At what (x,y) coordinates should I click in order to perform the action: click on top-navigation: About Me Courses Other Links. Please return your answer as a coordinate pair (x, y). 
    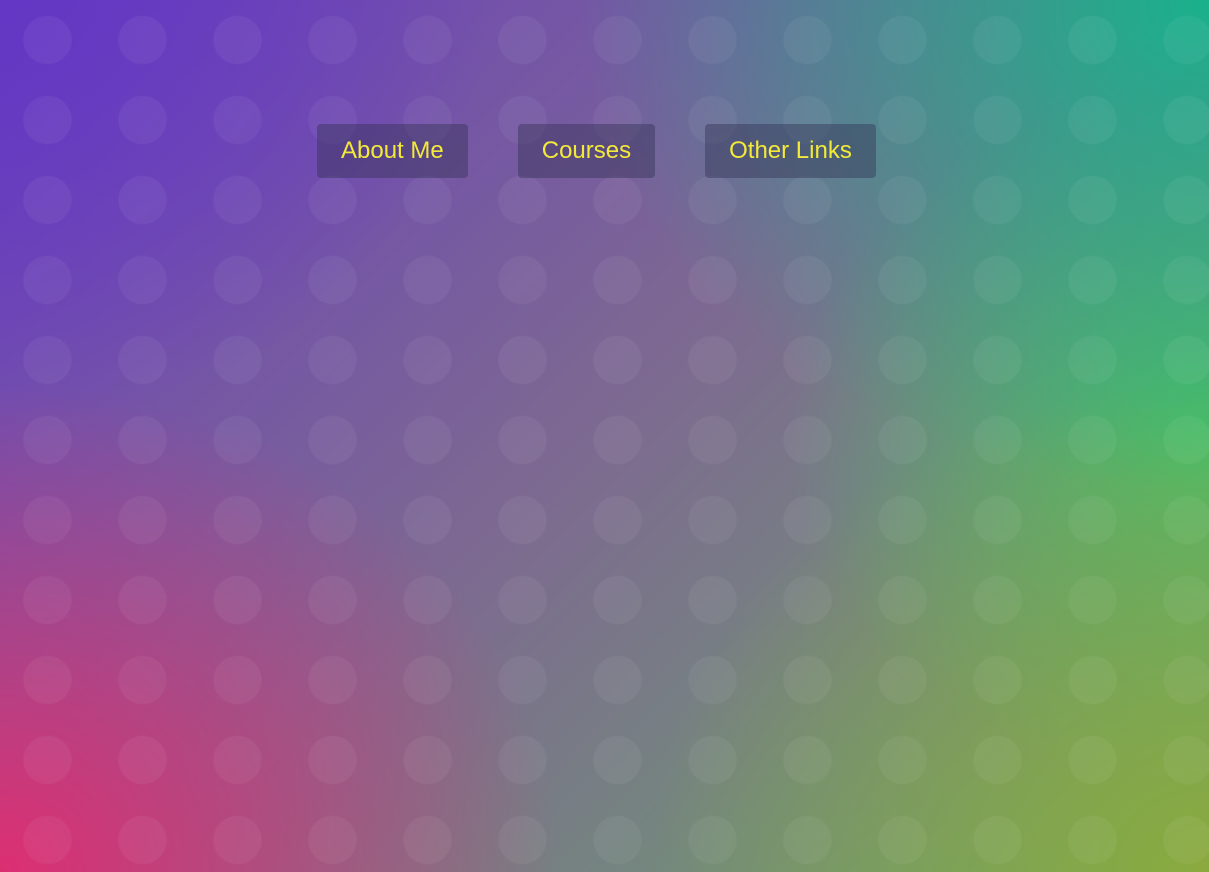
    Looking at the image, I should click on (596, 151).